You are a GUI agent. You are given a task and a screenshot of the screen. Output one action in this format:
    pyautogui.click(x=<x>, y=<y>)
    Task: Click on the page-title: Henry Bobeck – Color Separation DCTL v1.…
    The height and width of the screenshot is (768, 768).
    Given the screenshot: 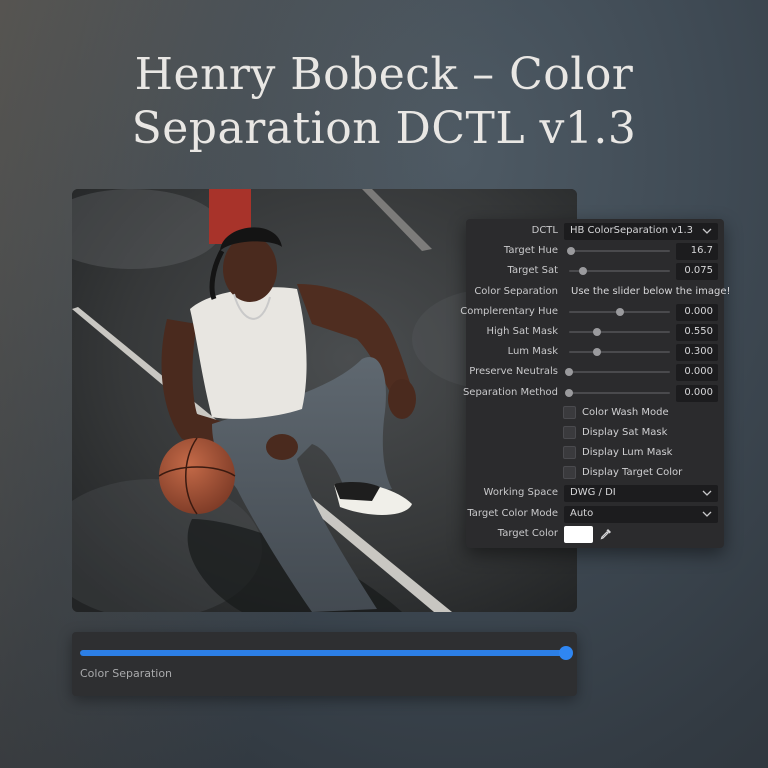 What is the action you would take?
    pyautogui.click(x=384, y=102)
    